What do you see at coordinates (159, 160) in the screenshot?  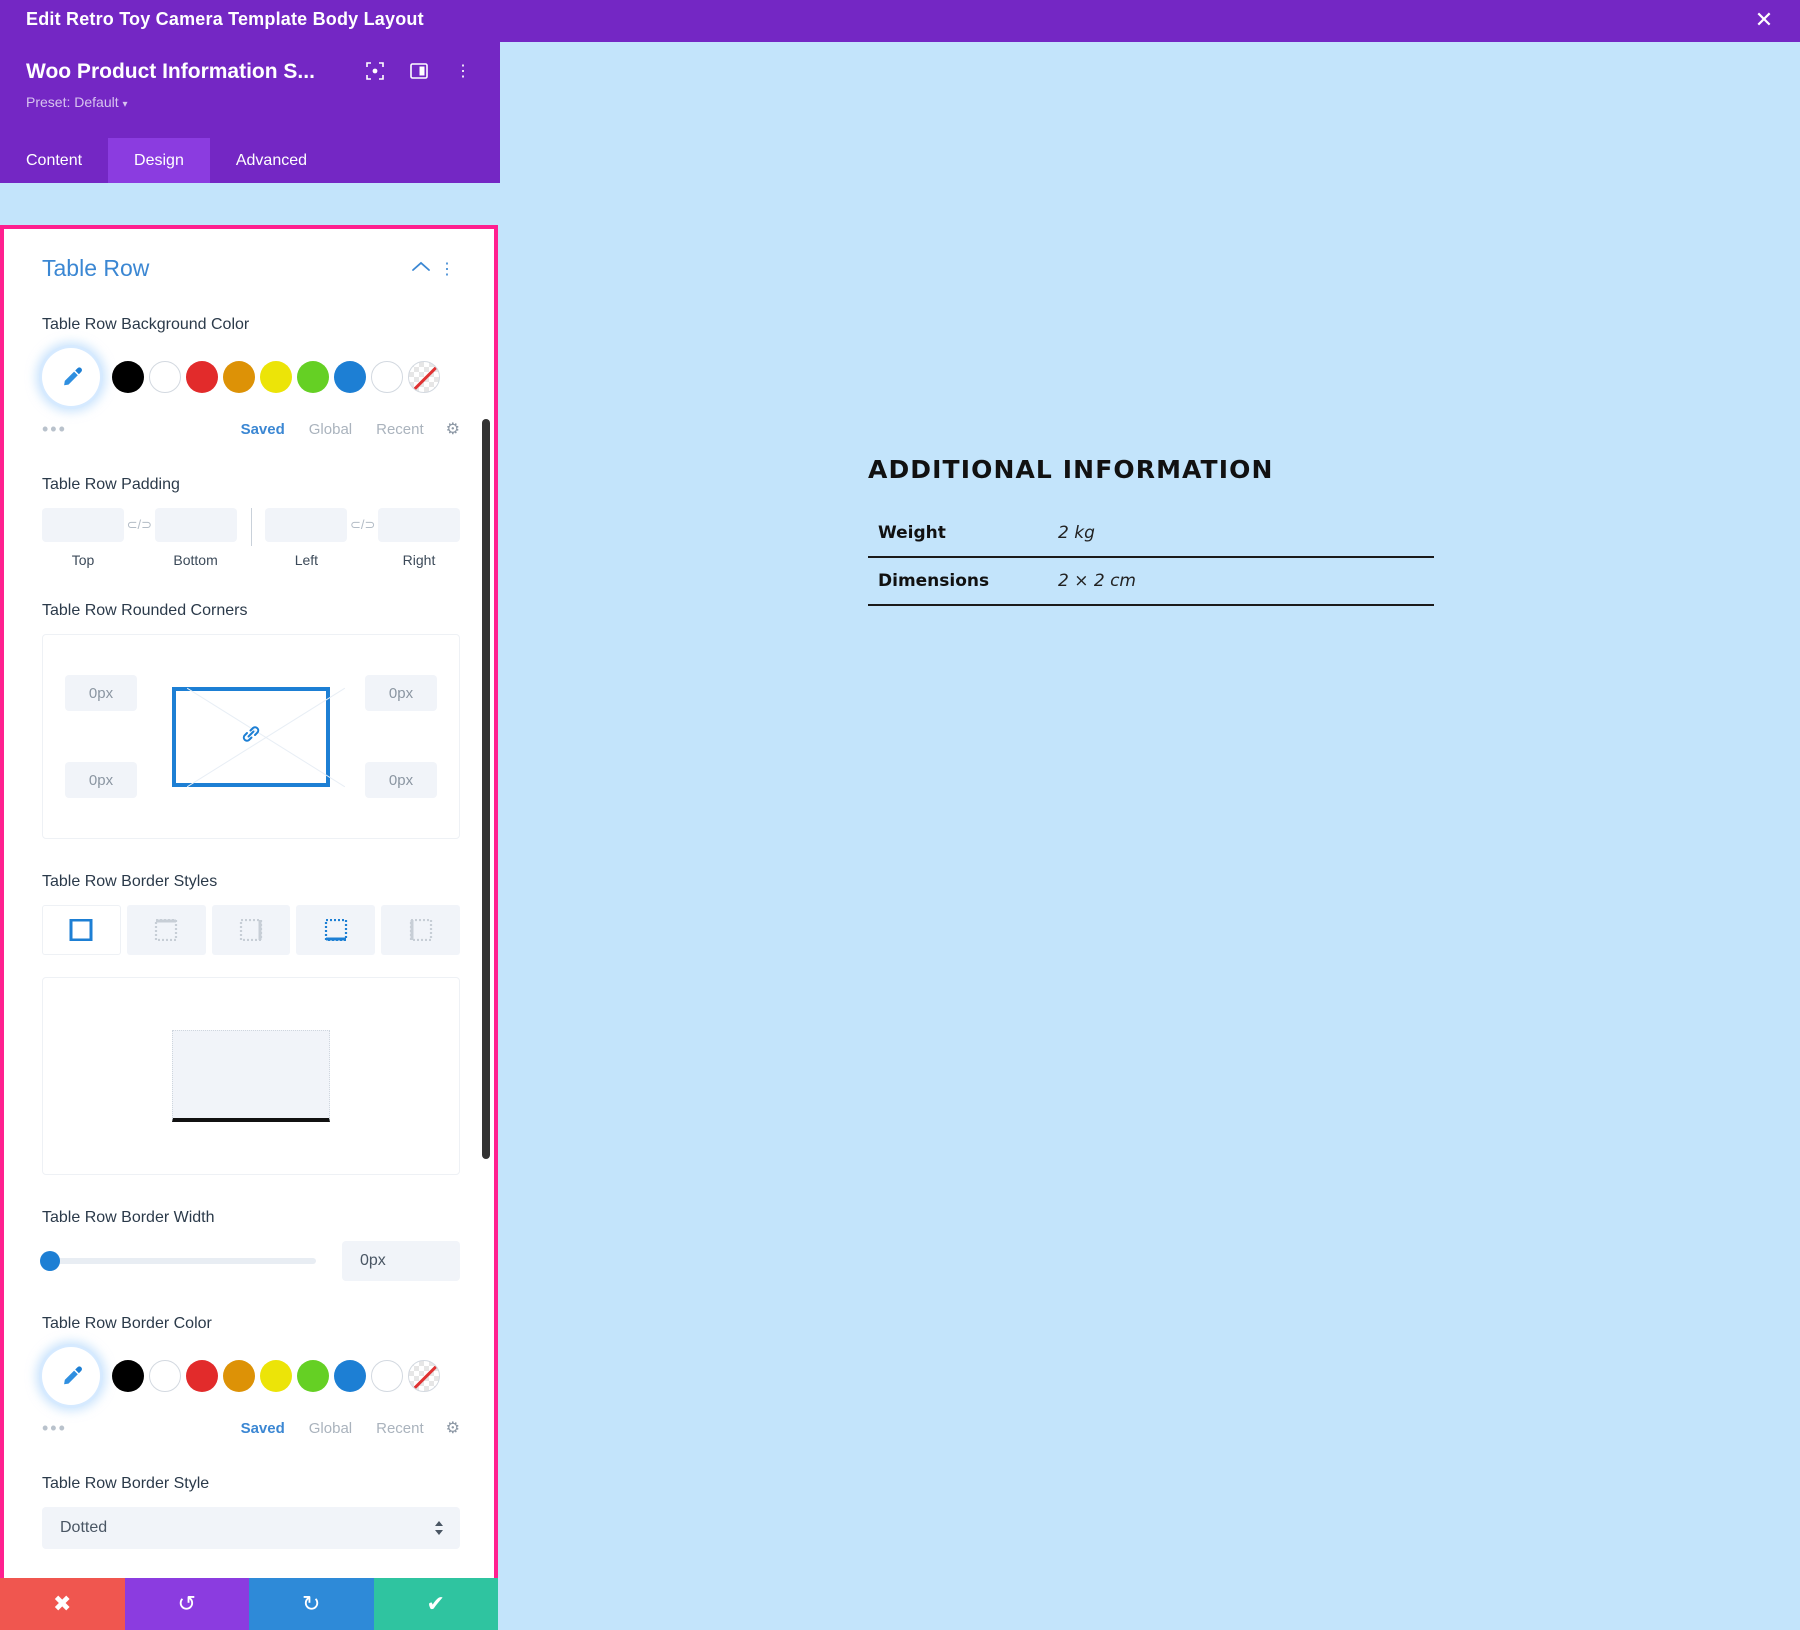 I see `tab-design: Design` at bounding box center [159, 160].